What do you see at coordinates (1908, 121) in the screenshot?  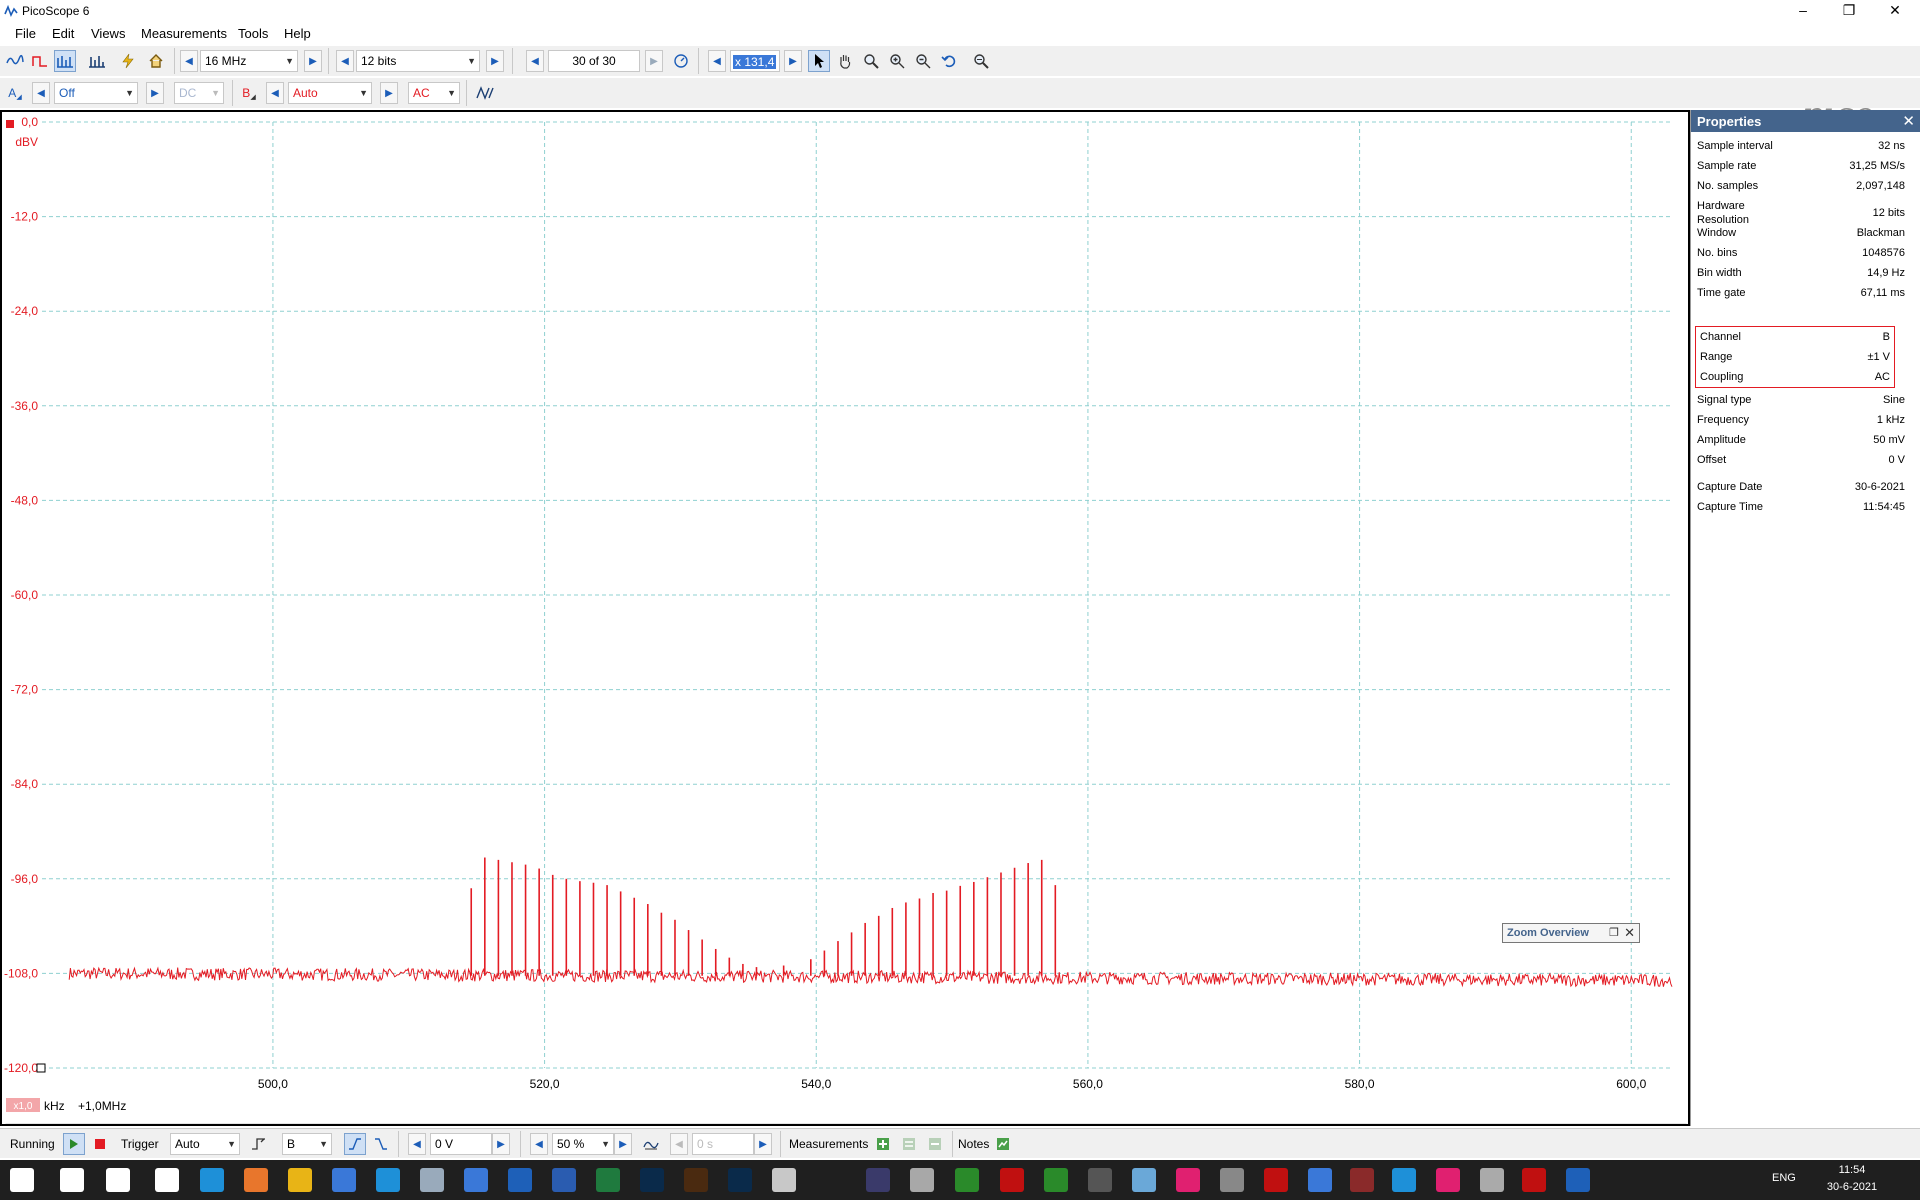 I see `properties-close-icon: ✕` at bounding box center [1908, 121].